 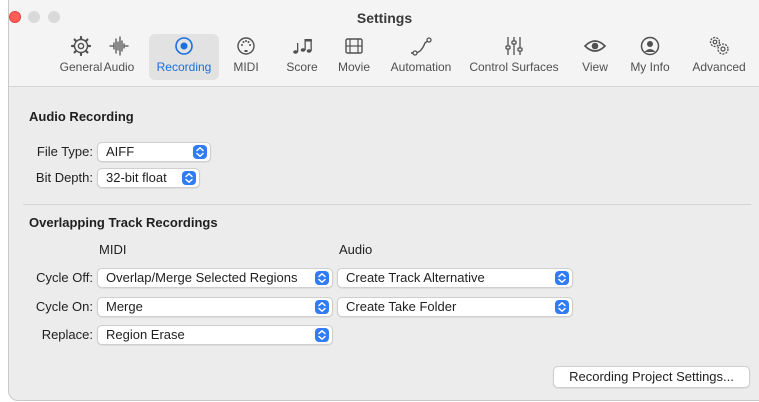 I want to click on cycle-off-midi-value: Overlap/Merge Selected Regions, so click(x=202, y=277).